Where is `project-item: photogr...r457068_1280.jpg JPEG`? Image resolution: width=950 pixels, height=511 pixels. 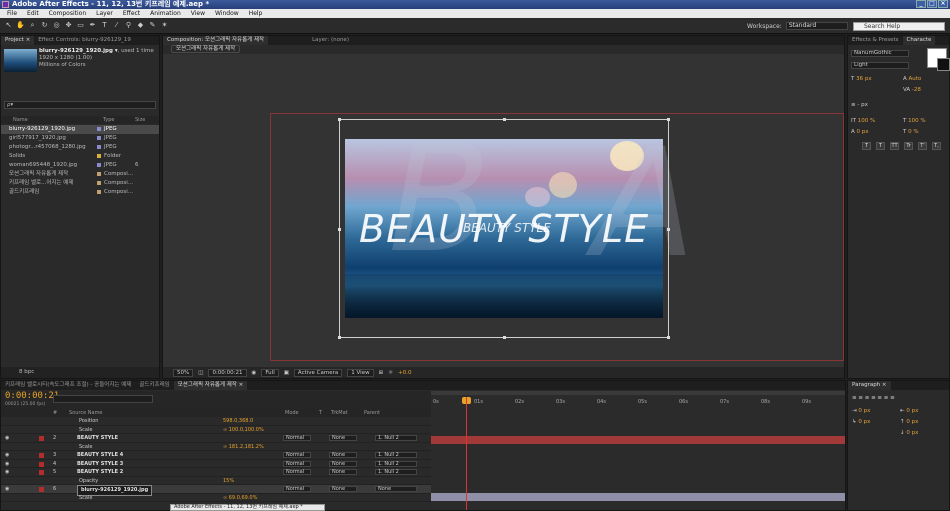
project-item: photogr...r457068_1280.jpg JPEG is located at coordinates (80, 147).